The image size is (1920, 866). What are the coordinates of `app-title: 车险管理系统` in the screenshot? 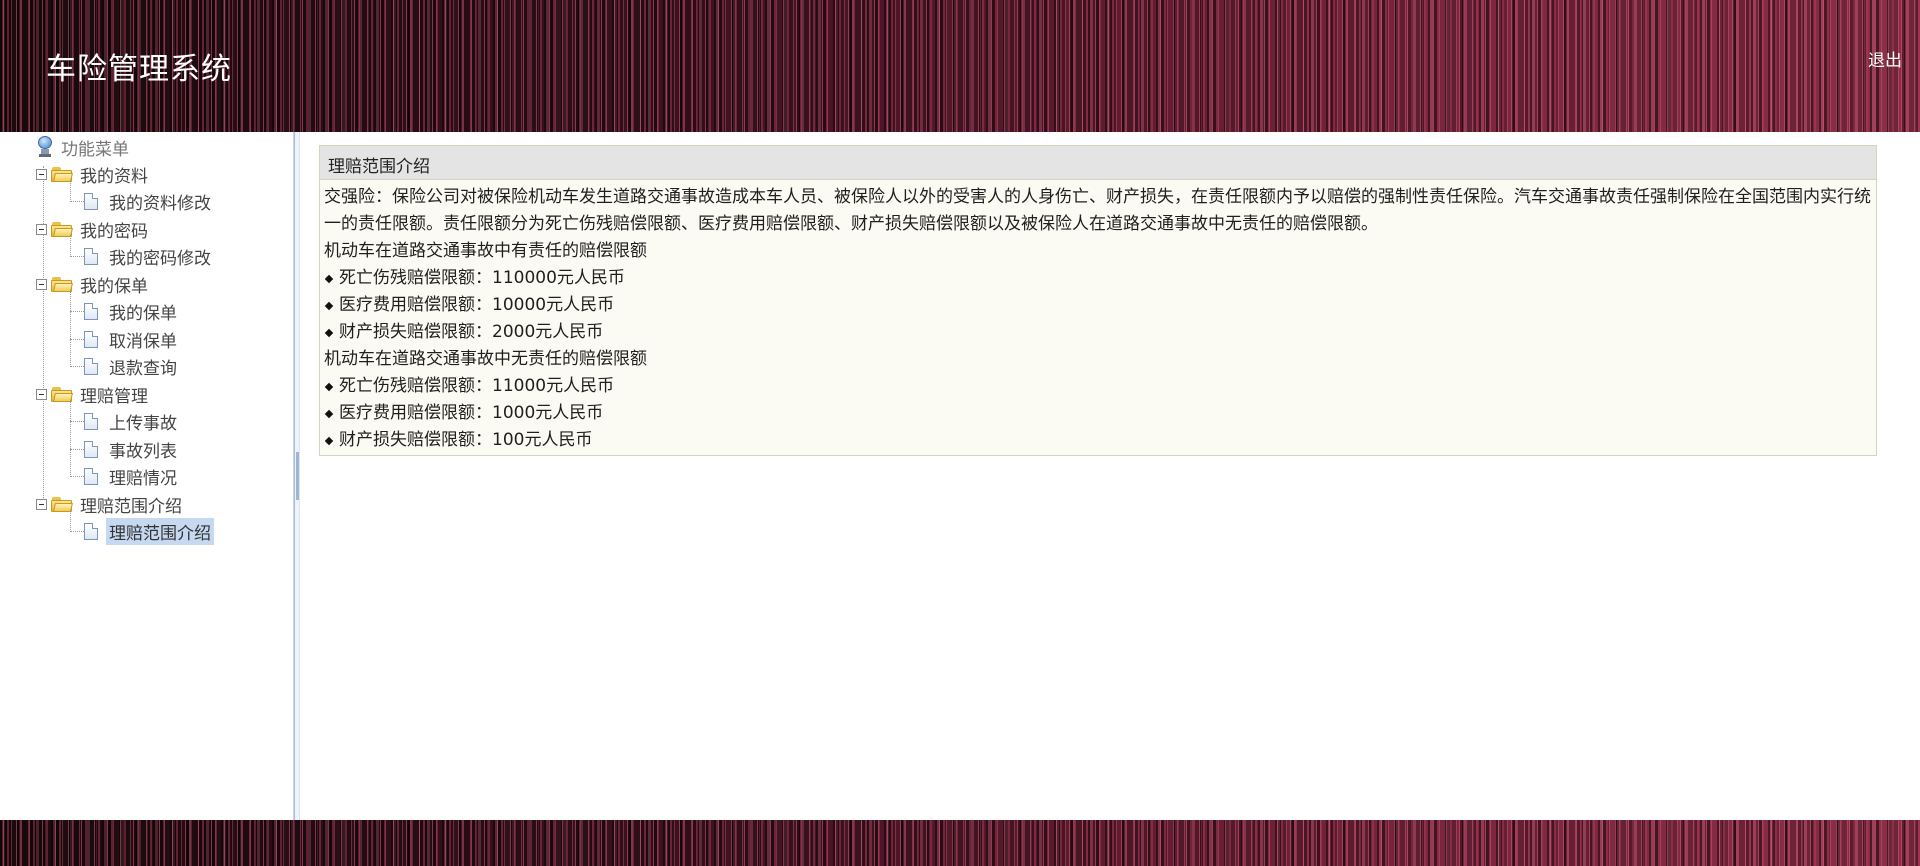 It's located at (139, 69).